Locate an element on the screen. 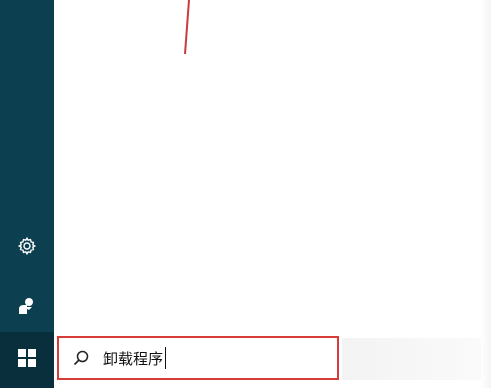 The image size is (491, 388). taskbar-area is located at coordinates (412, 359).